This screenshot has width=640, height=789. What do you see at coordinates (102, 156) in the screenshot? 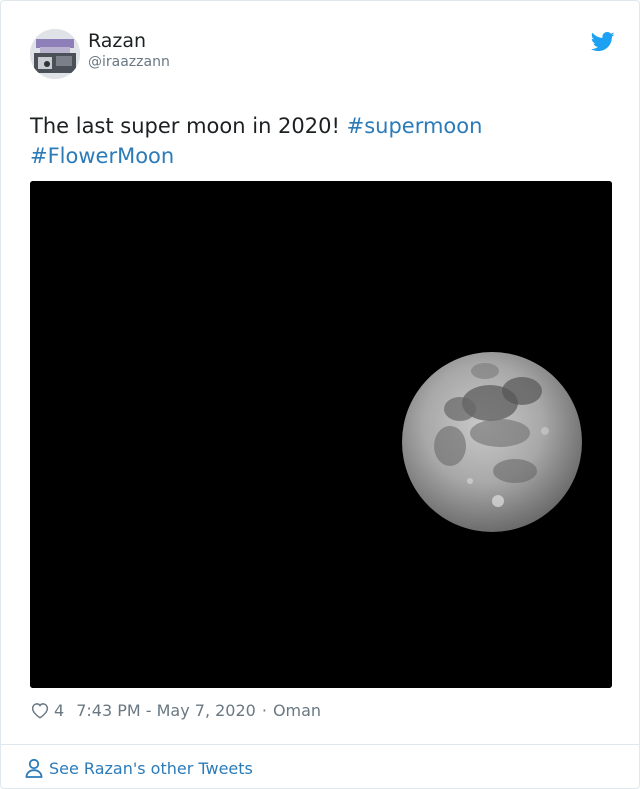
I see `hashtag-flowermoon: #FlowerMoon` at bounding box center [102, 156].